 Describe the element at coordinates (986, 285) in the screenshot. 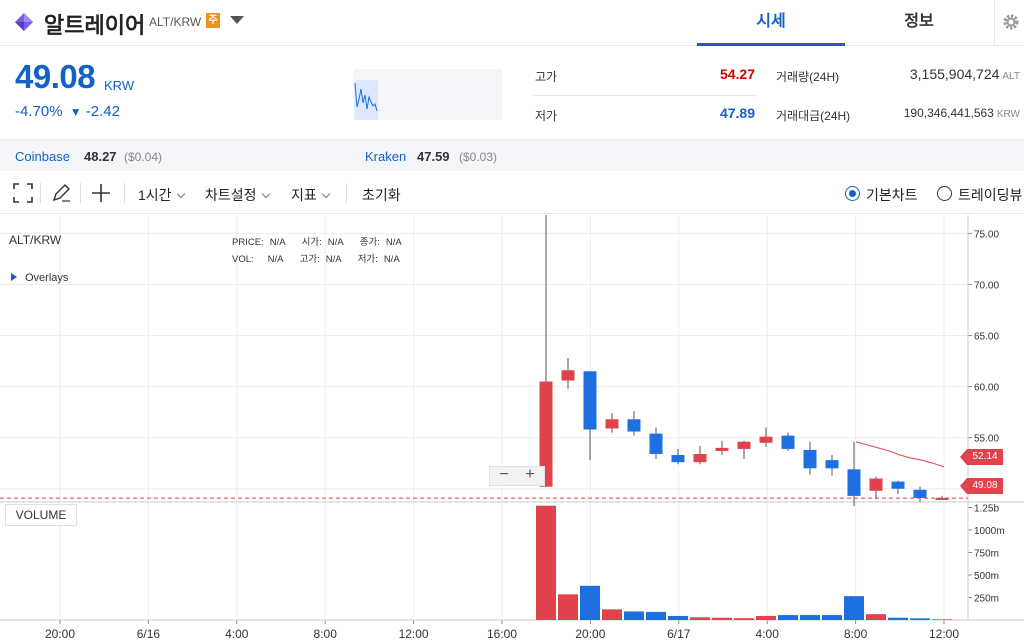

I see `y-tick-label: 70.00` at that location.